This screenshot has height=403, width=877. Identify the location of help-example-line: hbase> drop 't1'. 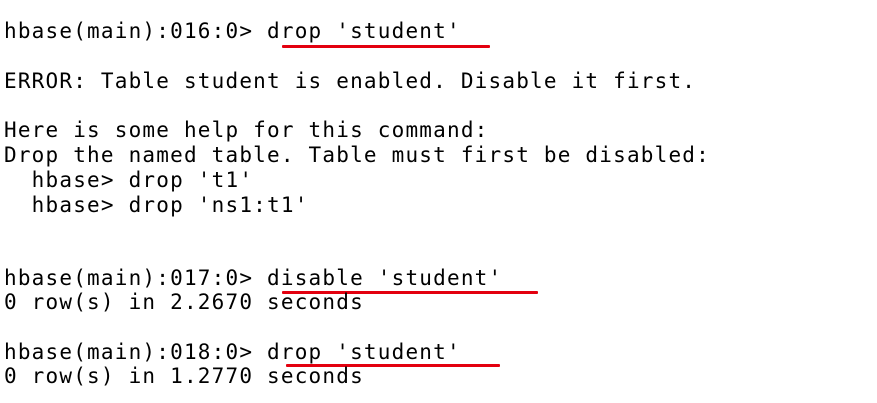
(129, 180).